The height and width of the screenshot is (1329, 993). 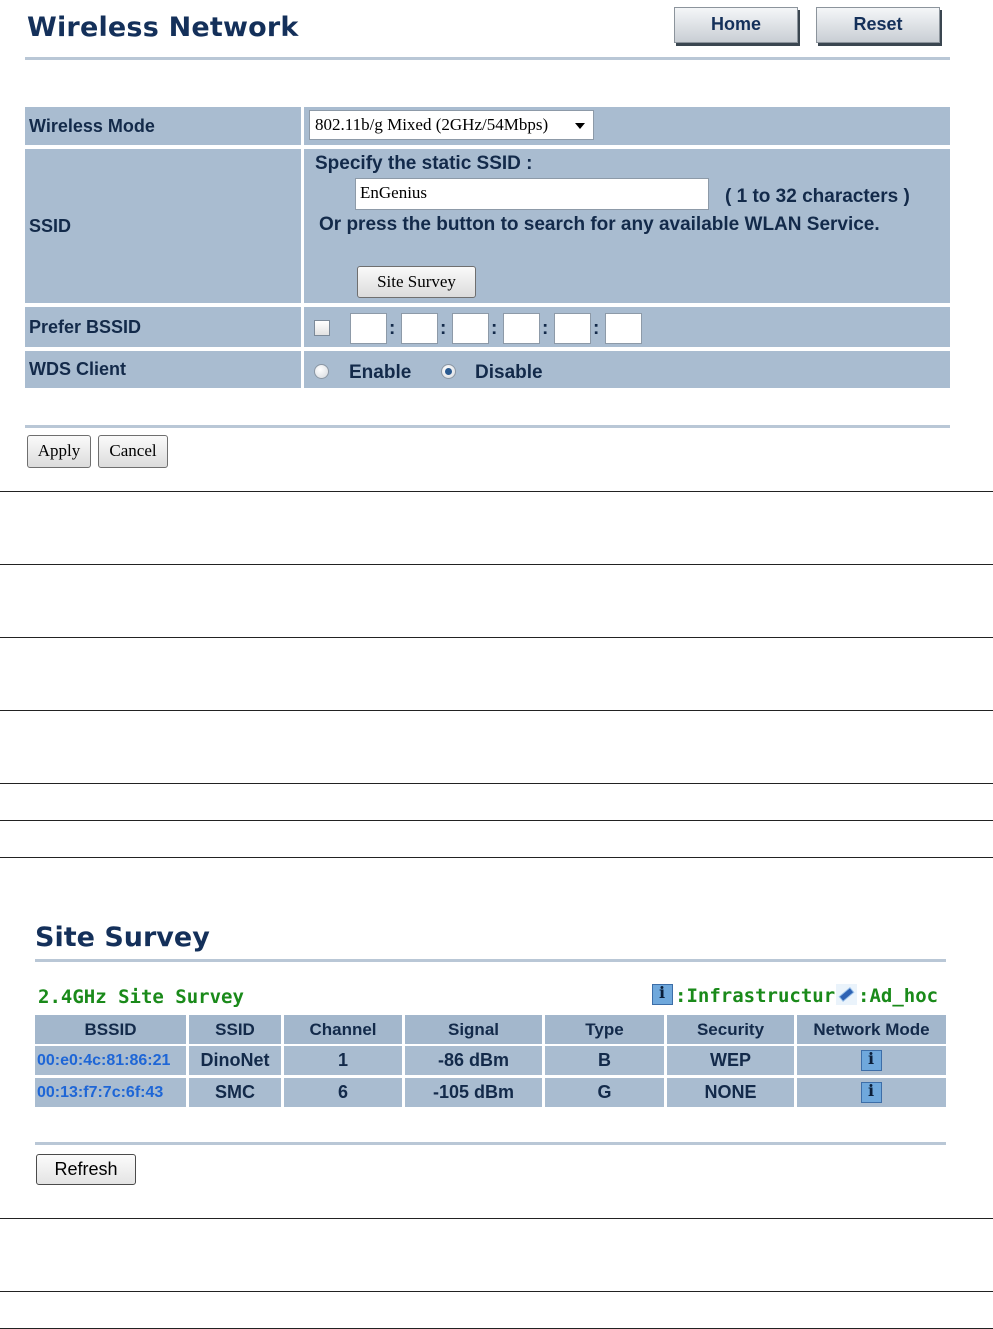 I want to click on refresh-button: Refresh, so click(x=86, y=1169).